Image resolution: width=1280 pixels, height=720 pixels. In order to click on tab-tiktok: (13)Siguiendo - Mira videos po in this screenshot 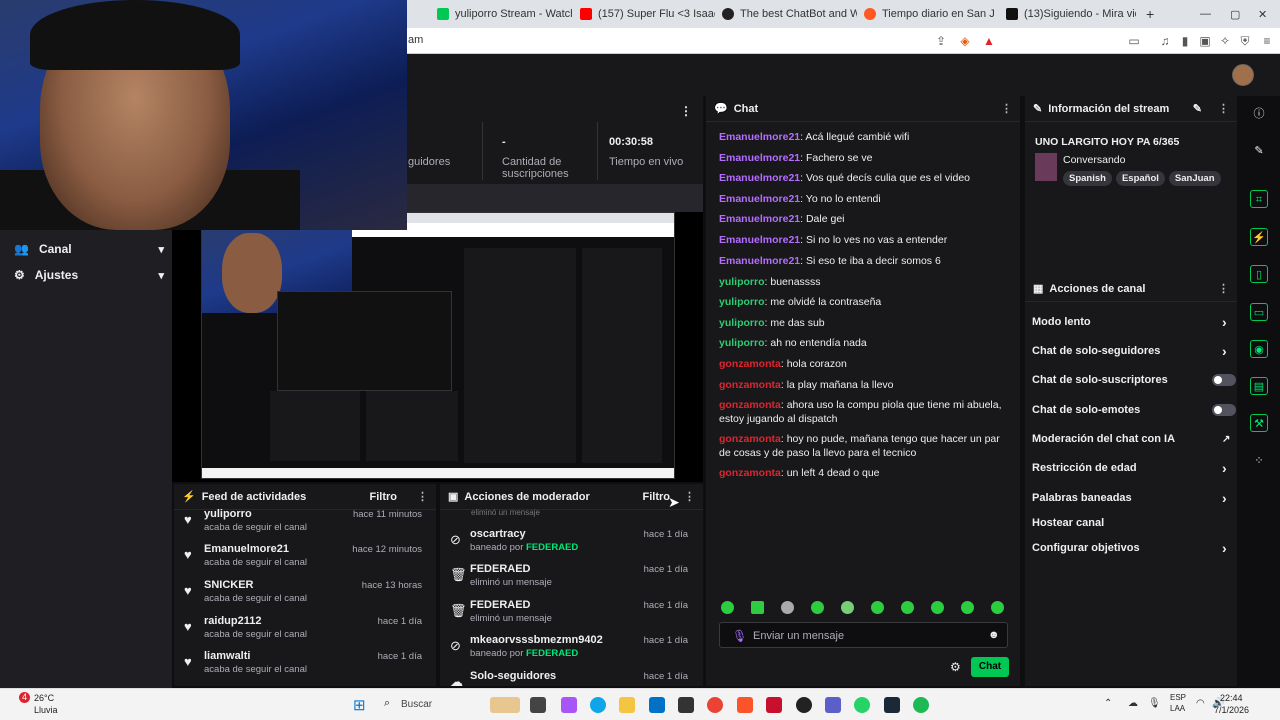, I will do `click(1071, 14)`.